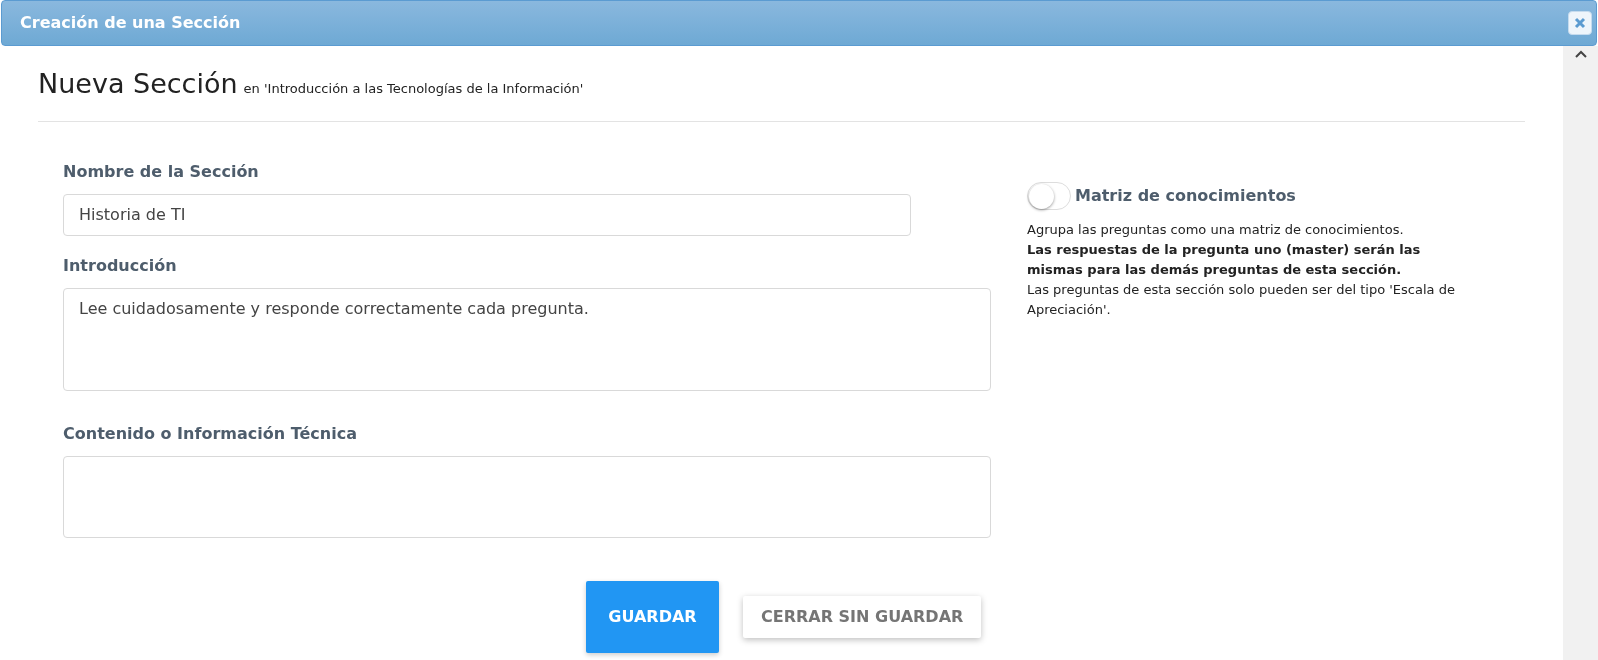  I want to click on close-icon, so click(1580, 23).